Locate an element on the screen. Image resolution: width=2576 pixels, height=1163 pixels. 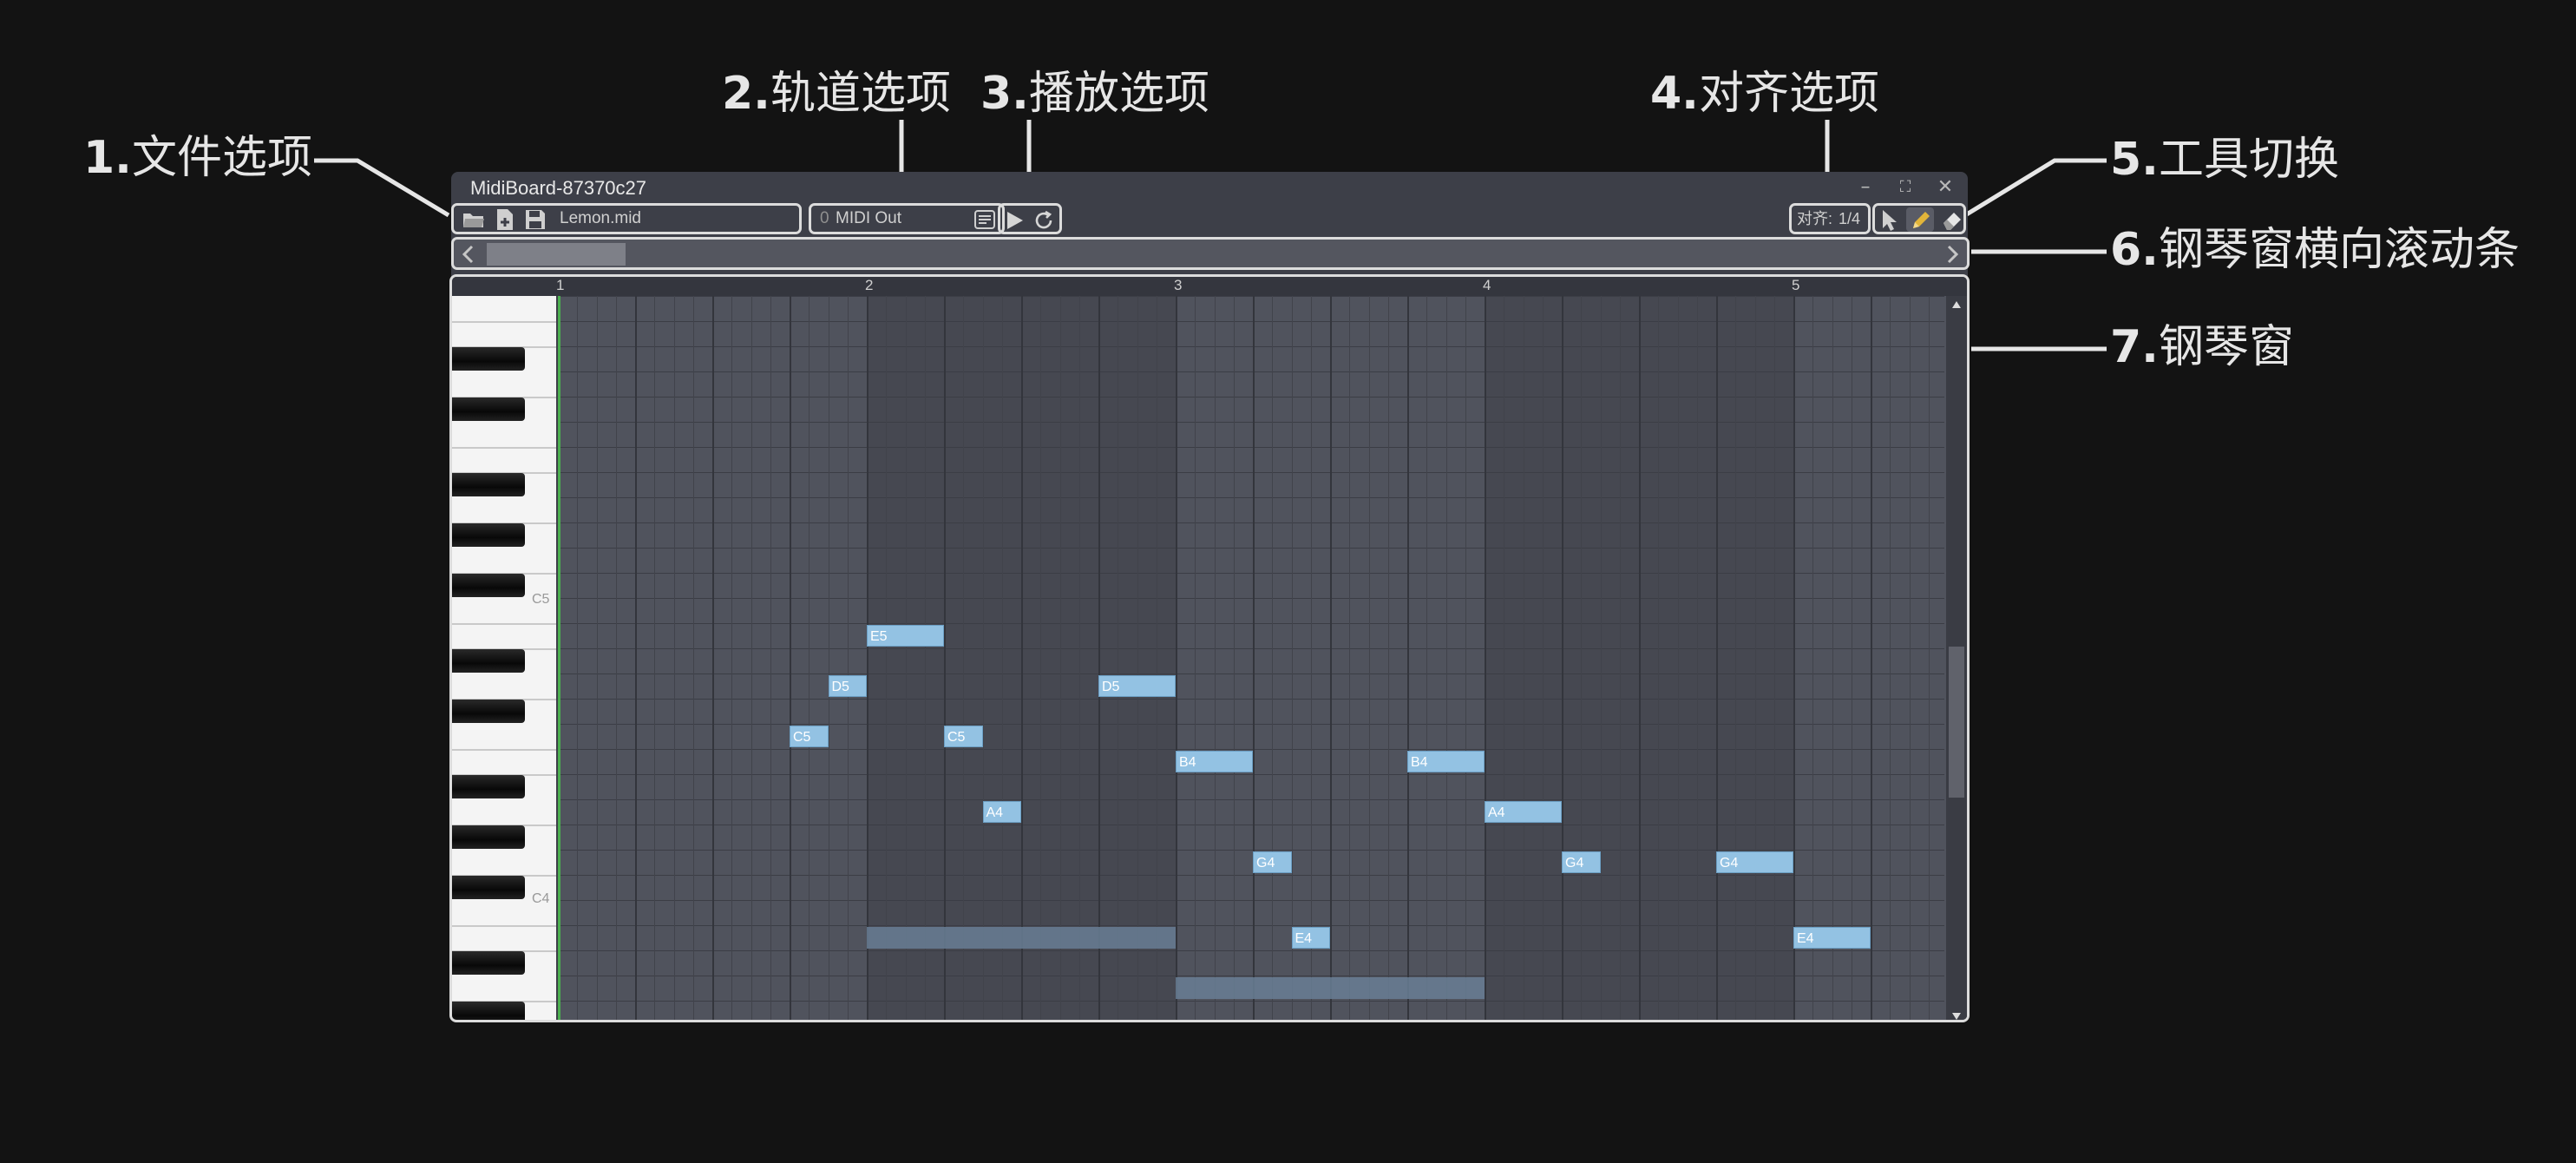
minimize-button: – is located at coordinates (1865, 188).